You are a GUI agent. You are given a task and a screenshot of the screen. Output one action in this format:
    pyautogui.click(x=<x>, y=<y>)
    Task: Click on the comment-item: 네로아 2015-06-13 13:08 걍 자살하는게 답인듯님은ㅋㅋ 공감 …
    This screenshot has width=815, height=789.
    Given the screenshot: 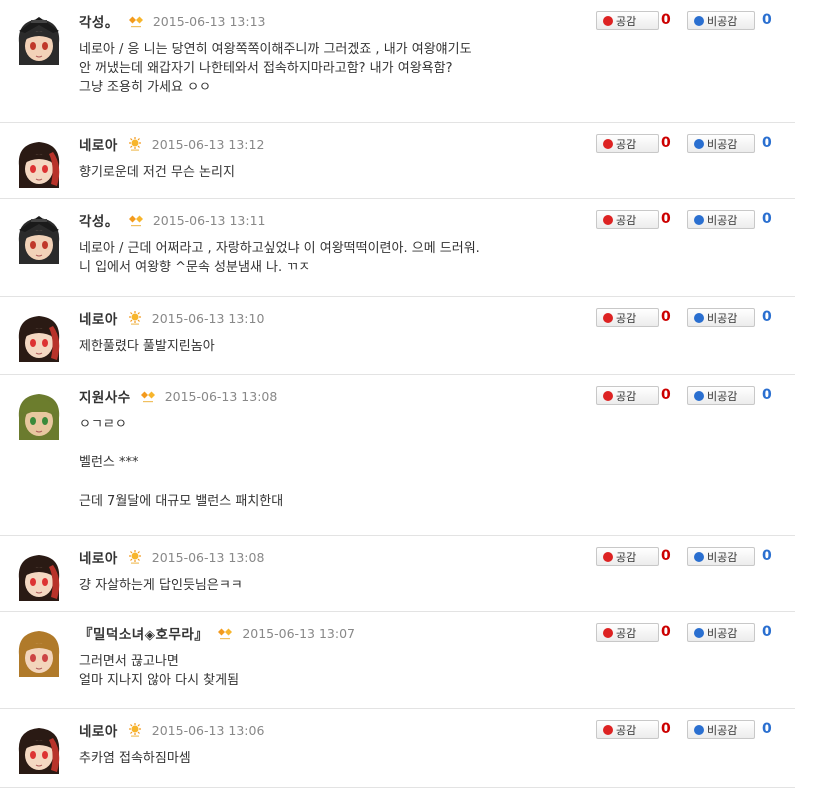 What is the action you would take?
    pyautogui.click(x=397, y=574)
    